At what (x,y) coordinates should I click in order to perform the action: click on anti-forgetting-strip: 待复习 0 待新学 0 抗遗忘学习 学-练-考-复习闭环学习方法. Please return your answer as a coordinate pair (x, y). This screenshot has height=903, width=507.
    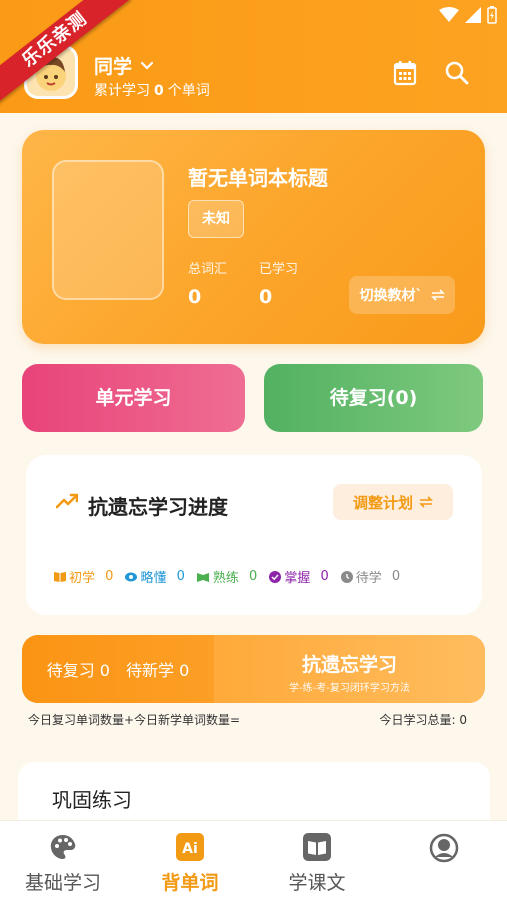
    Looking at the image, I should click on (253, 669).